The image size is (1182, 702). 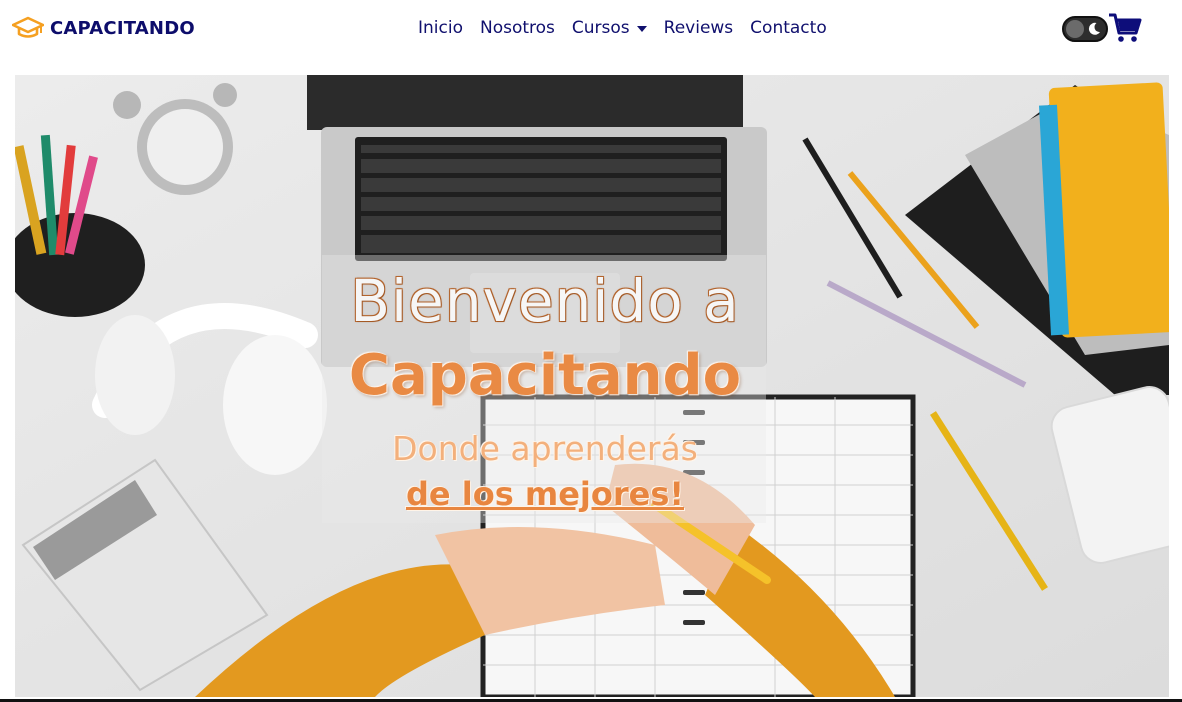 I want to click on brand-name: CAPACITANDO, so click(x=122, y=28).